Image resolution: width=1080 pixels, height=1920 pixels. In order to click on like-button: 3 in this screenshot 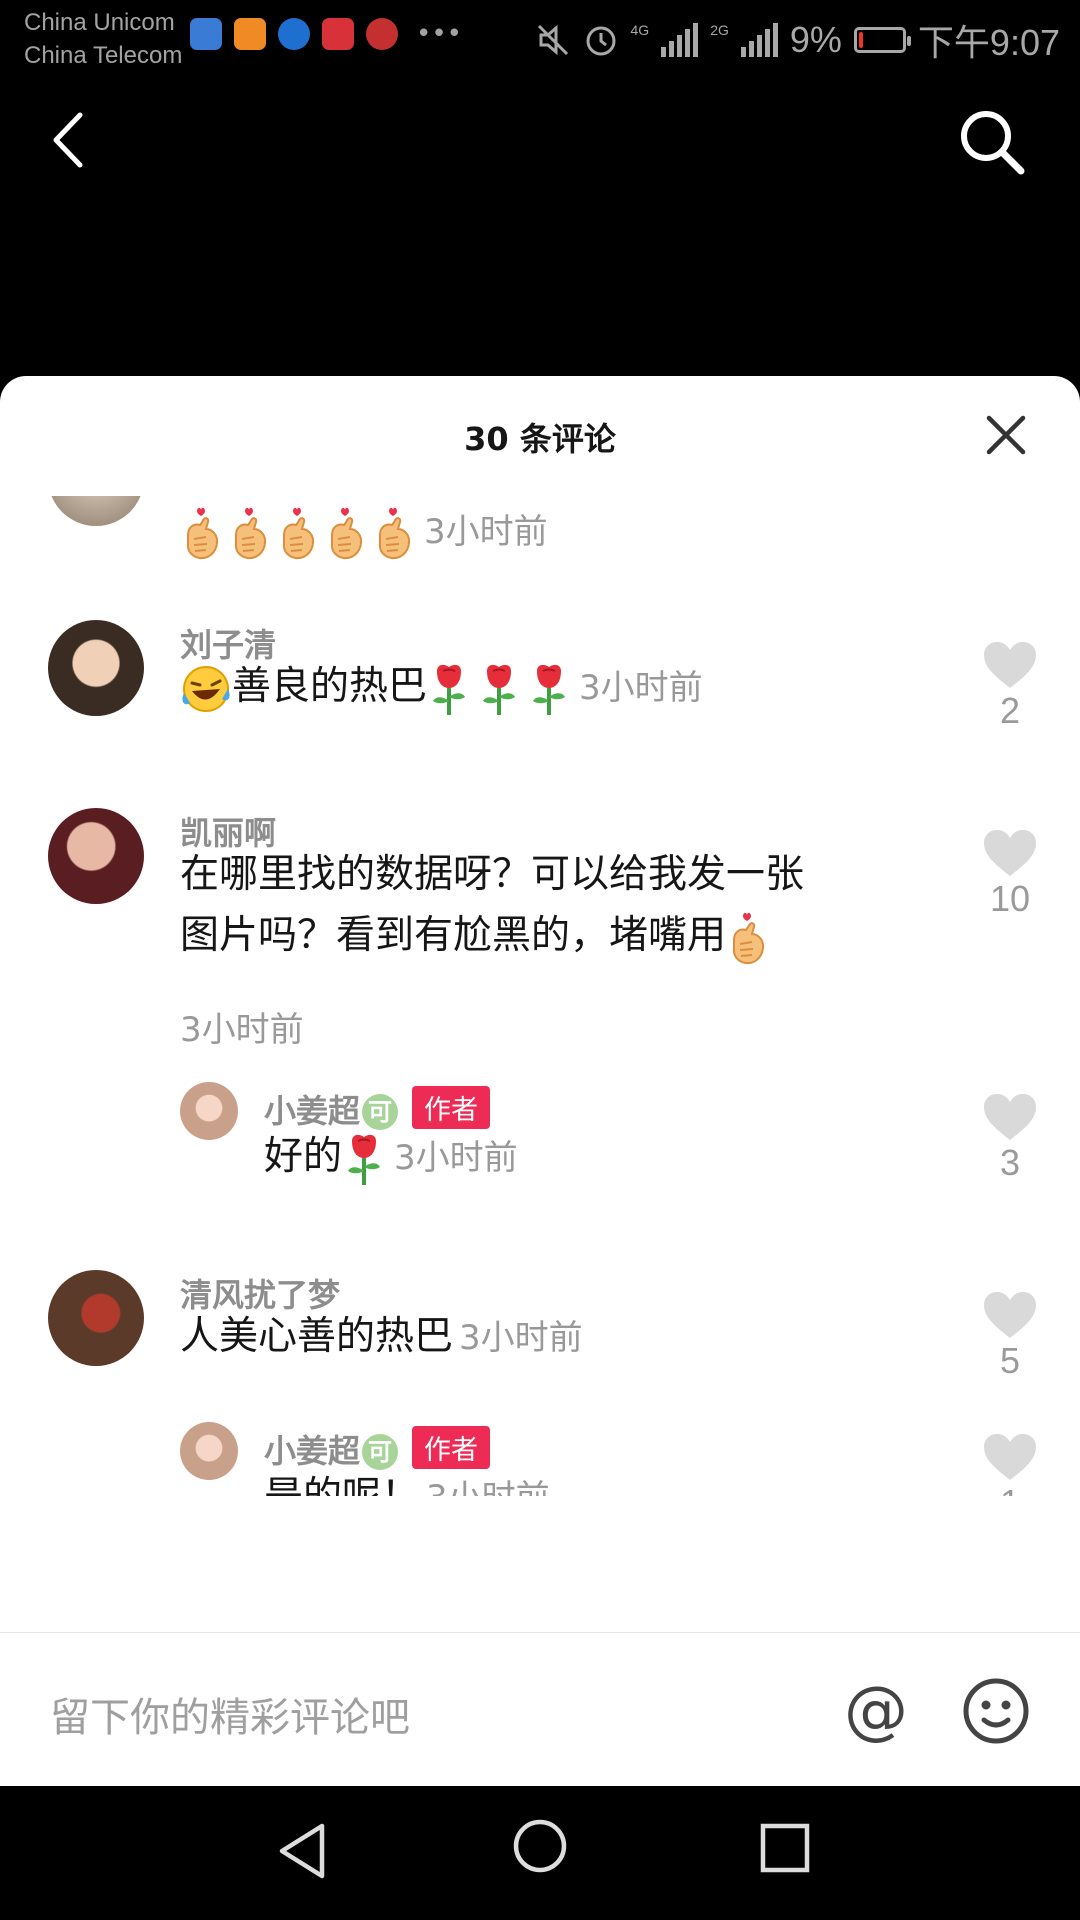, I will do `click(1010, 1138)`.